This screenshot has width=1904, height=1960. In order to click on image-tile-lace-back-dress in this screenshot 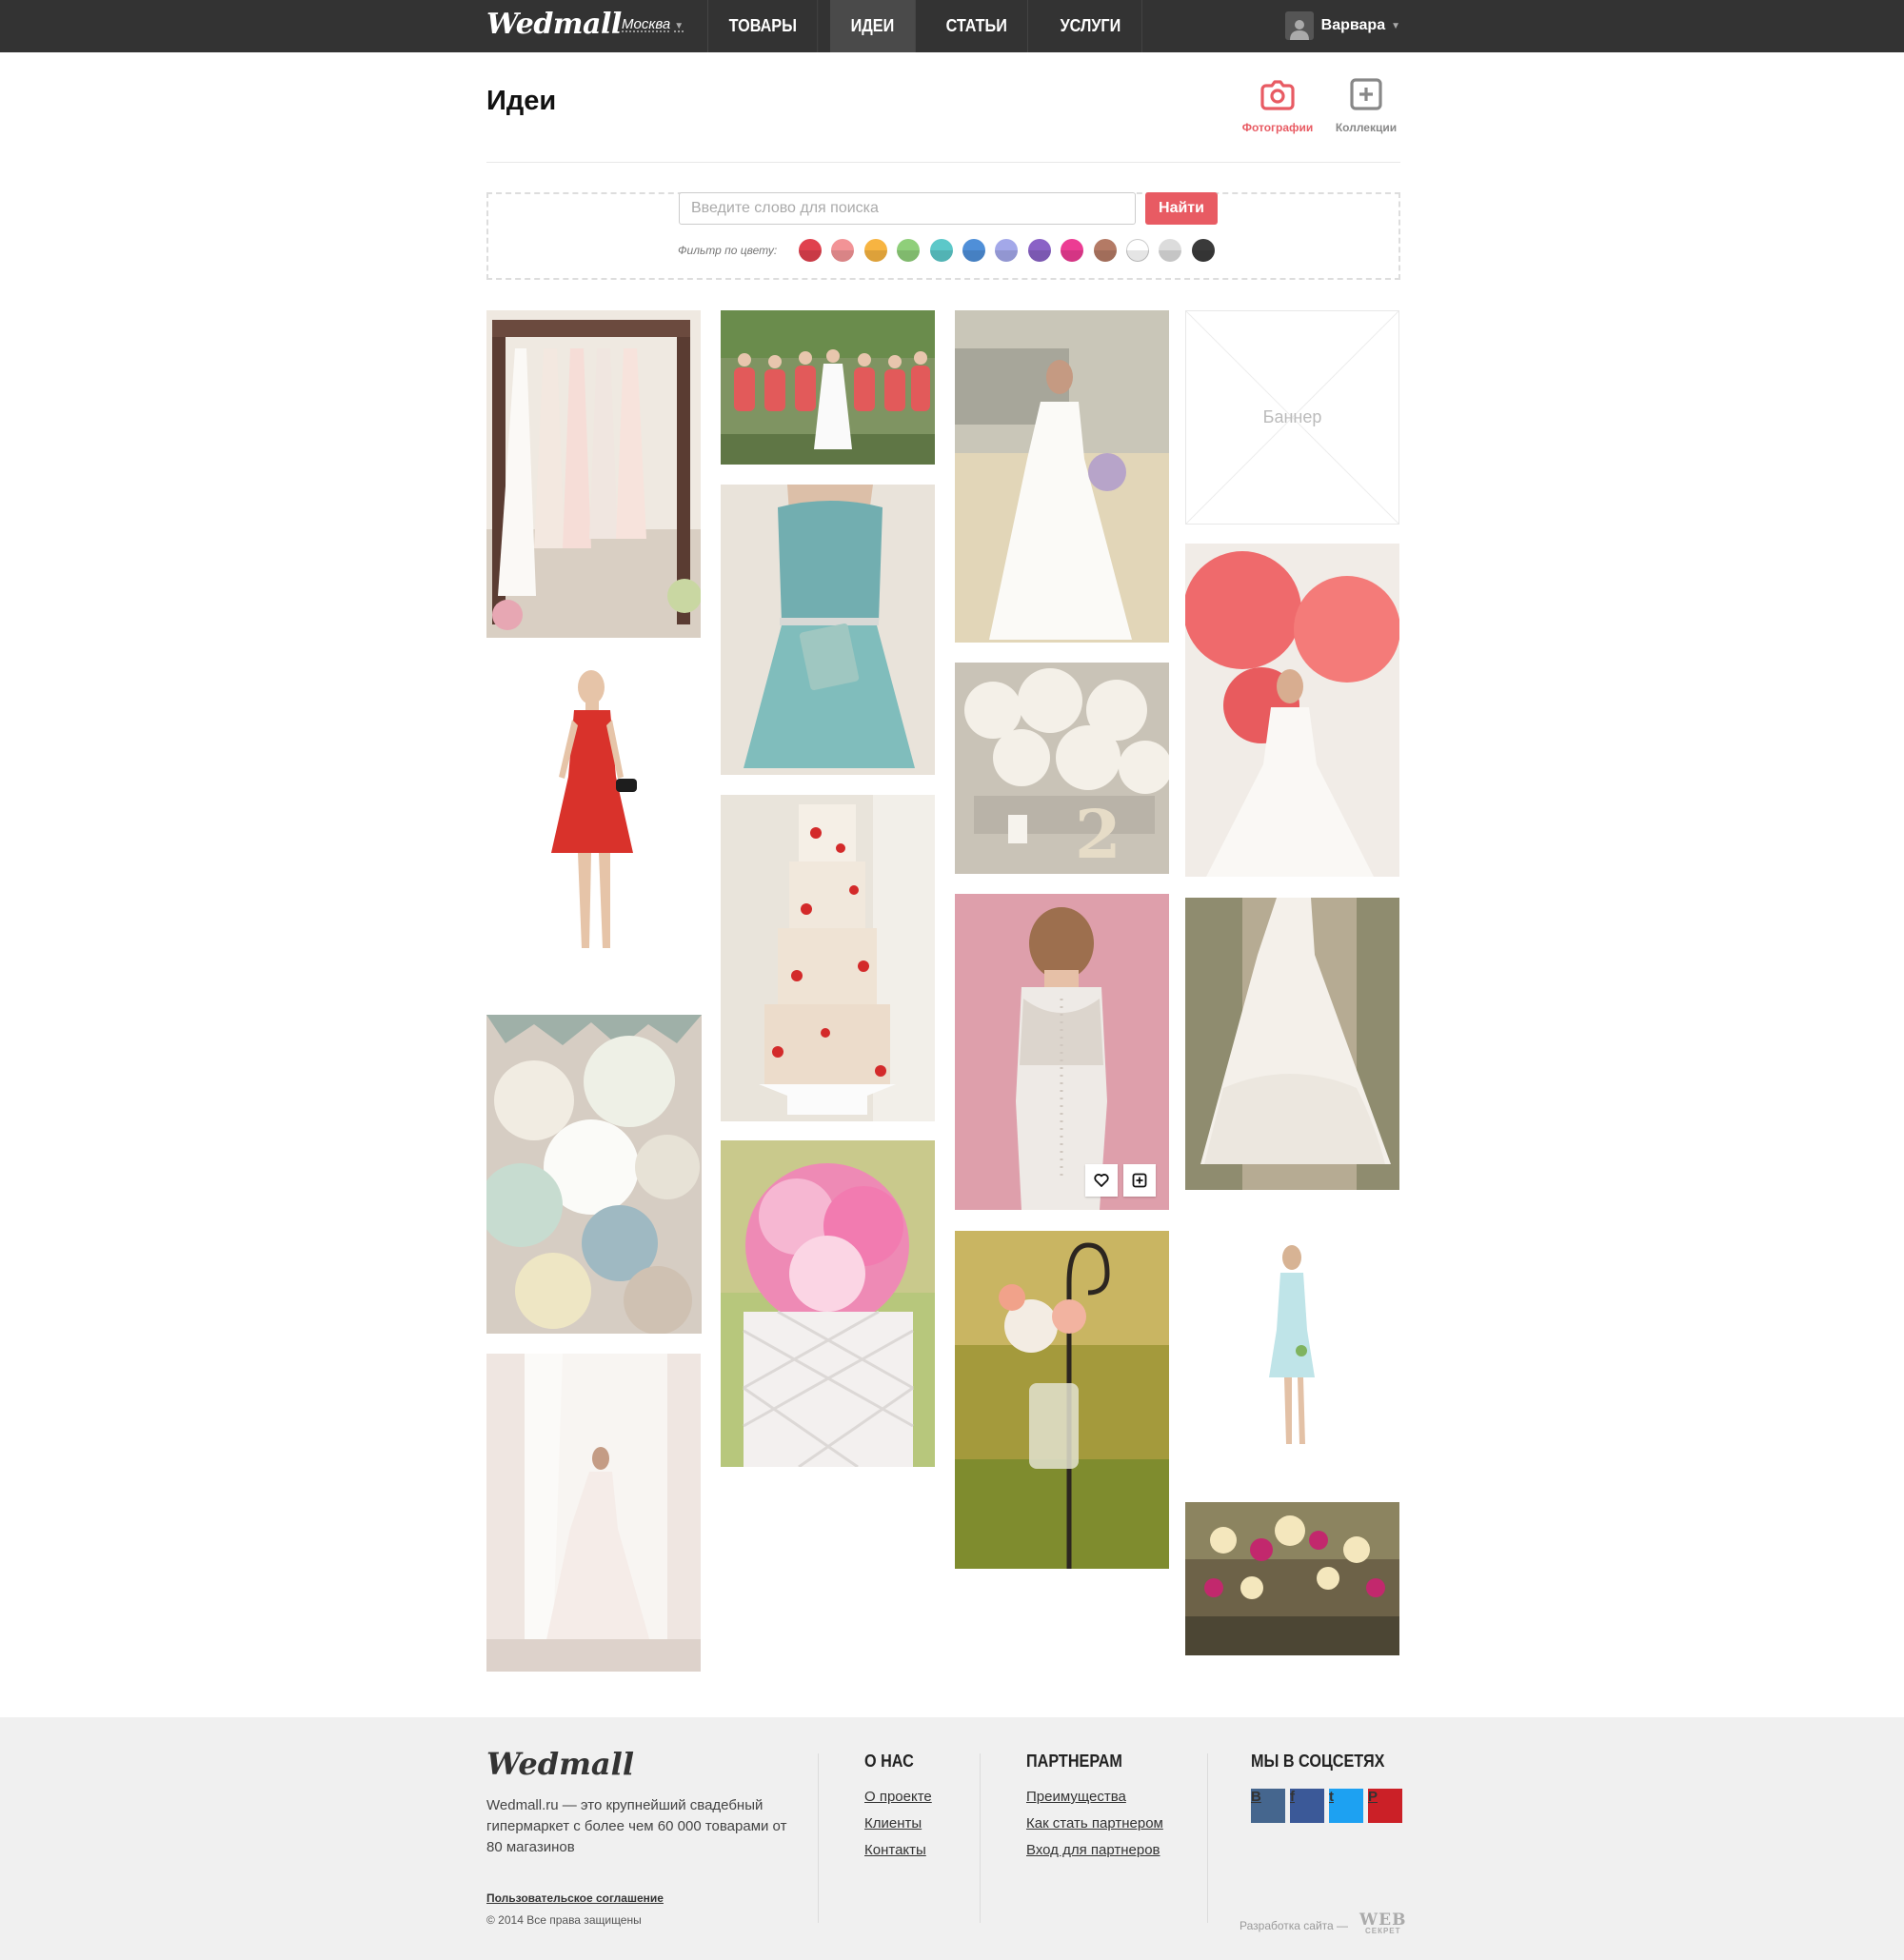, I will do `click(1062, 1052)`.